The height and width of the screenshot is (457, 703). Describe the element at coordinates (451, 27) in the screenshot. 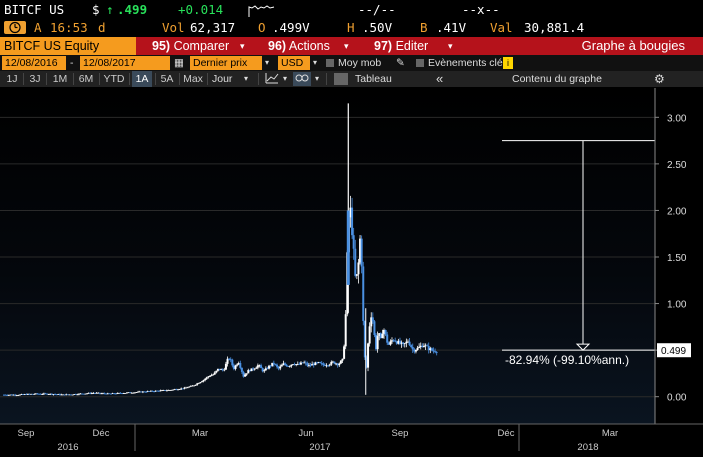

I see `bid-value: .41V` at that location.